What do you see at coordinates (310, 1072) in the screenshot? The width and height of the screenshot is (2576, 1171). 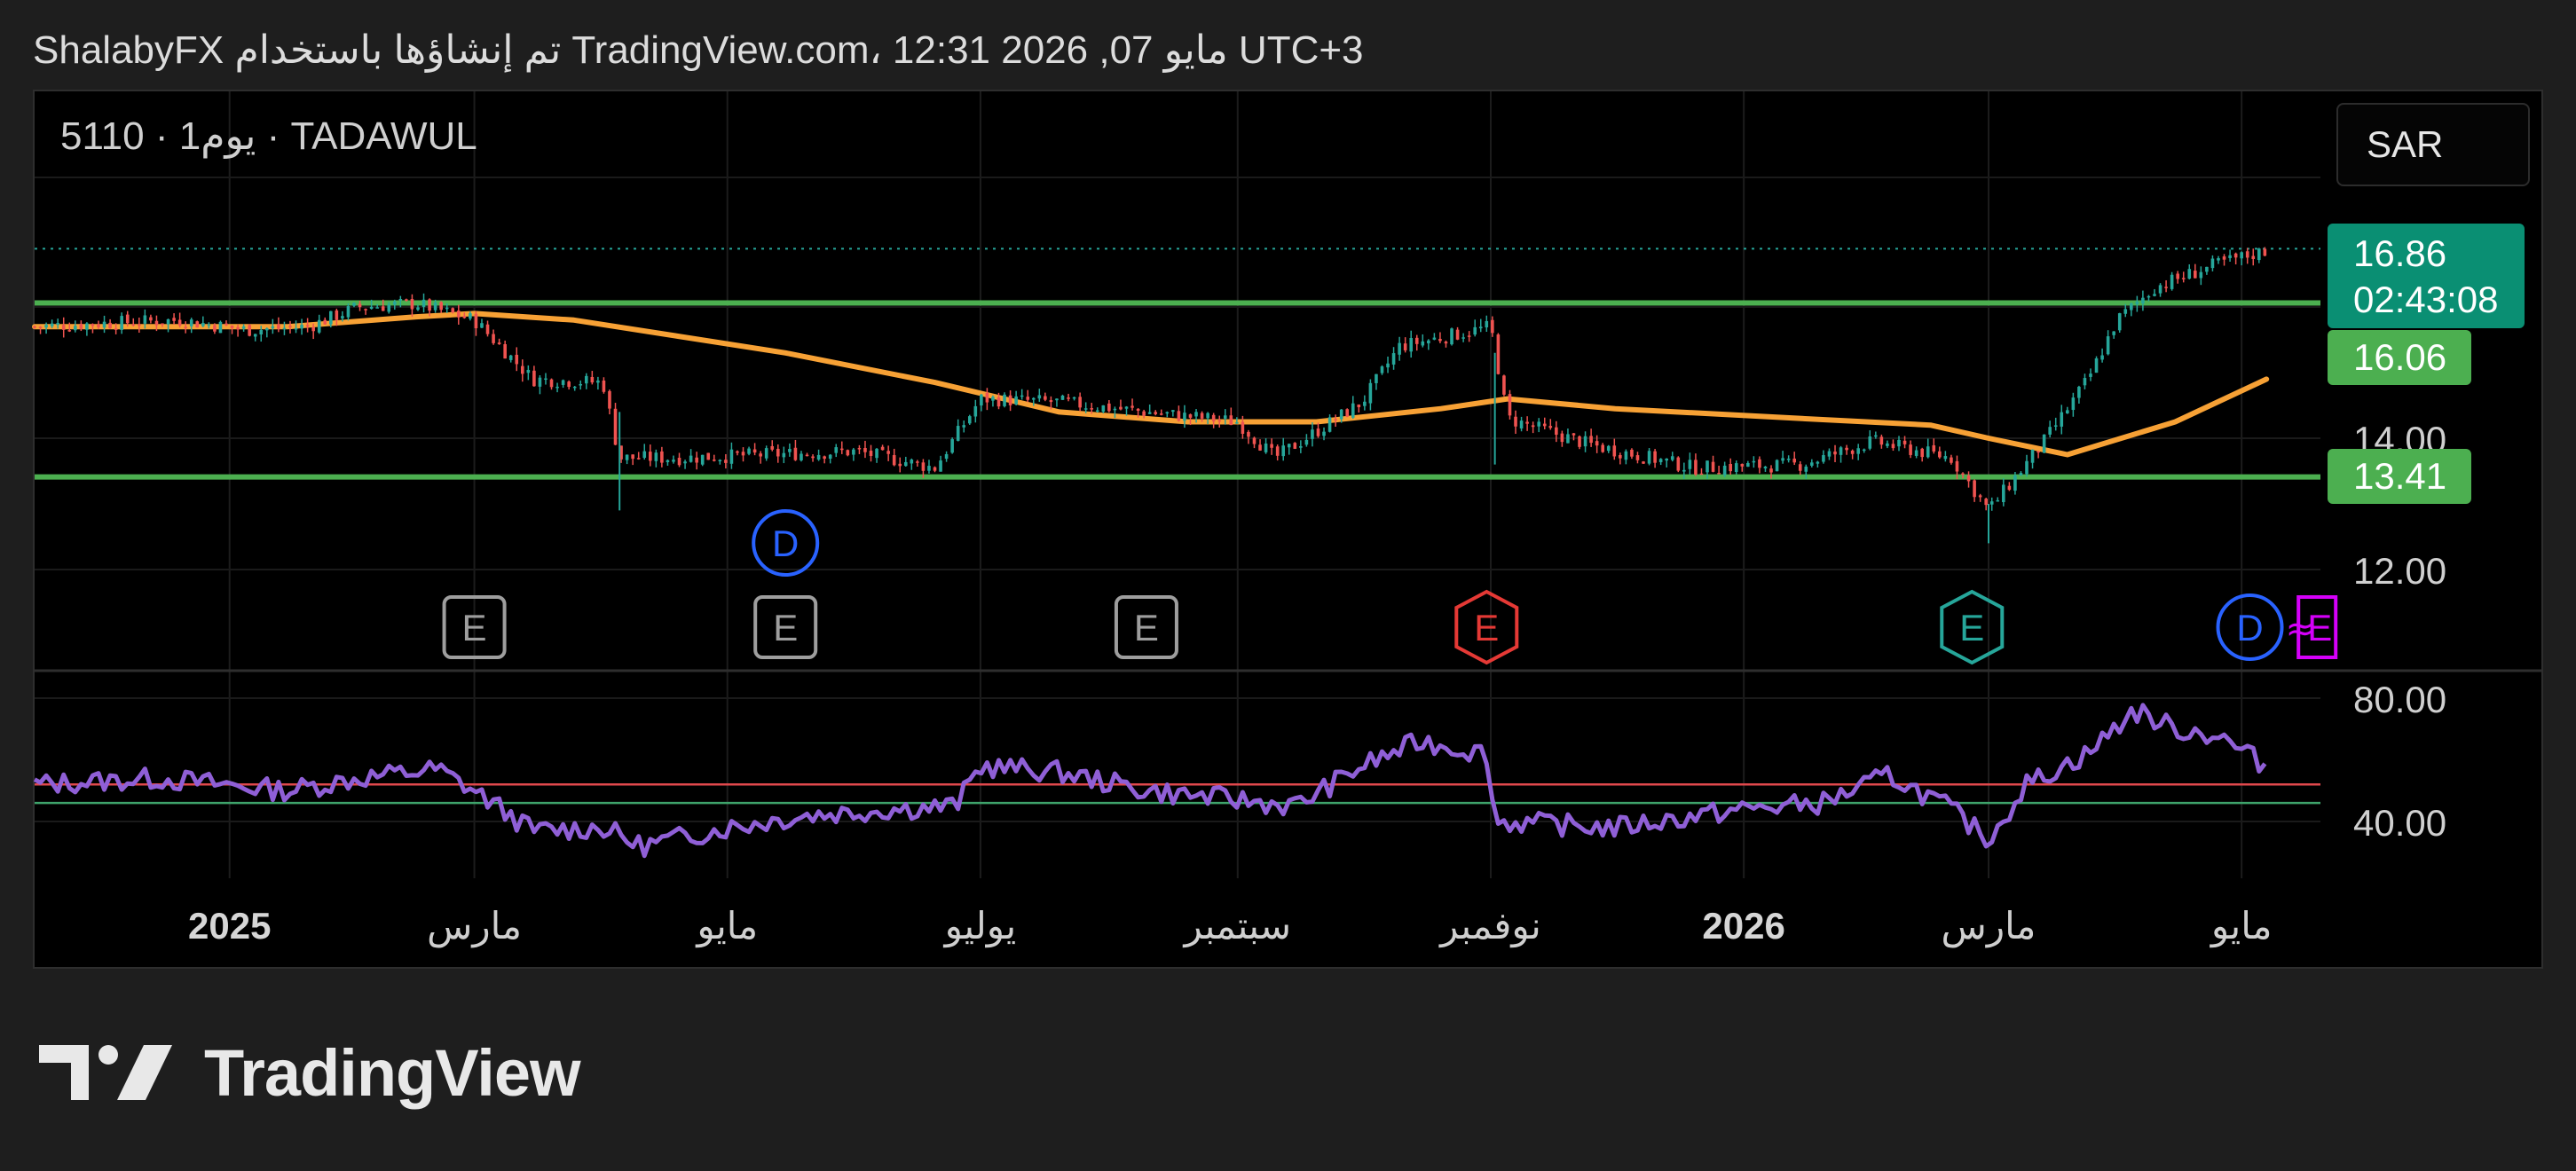 I see `tradingview-logo: TradingView` at bounding box center [310, 1072].